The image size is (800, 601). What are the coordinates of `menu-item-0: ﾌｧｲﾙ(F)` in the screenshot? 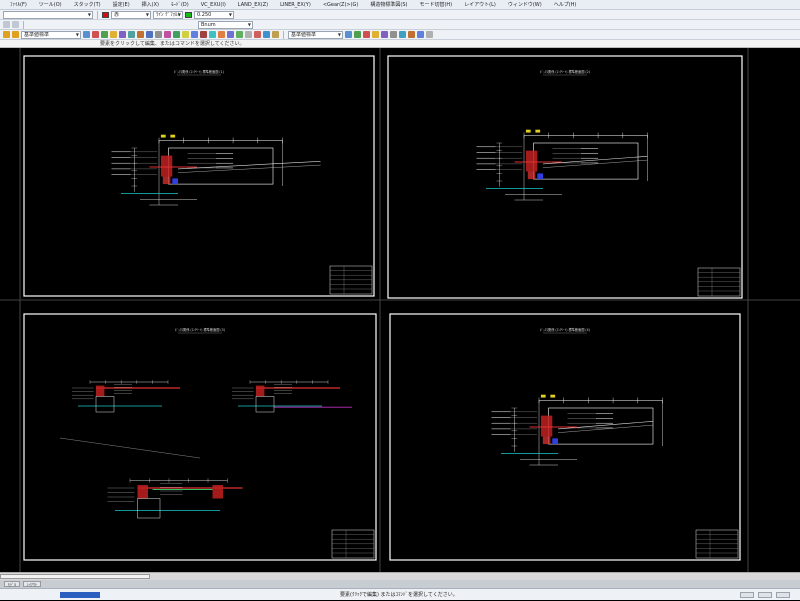 It's located at (18, 5).